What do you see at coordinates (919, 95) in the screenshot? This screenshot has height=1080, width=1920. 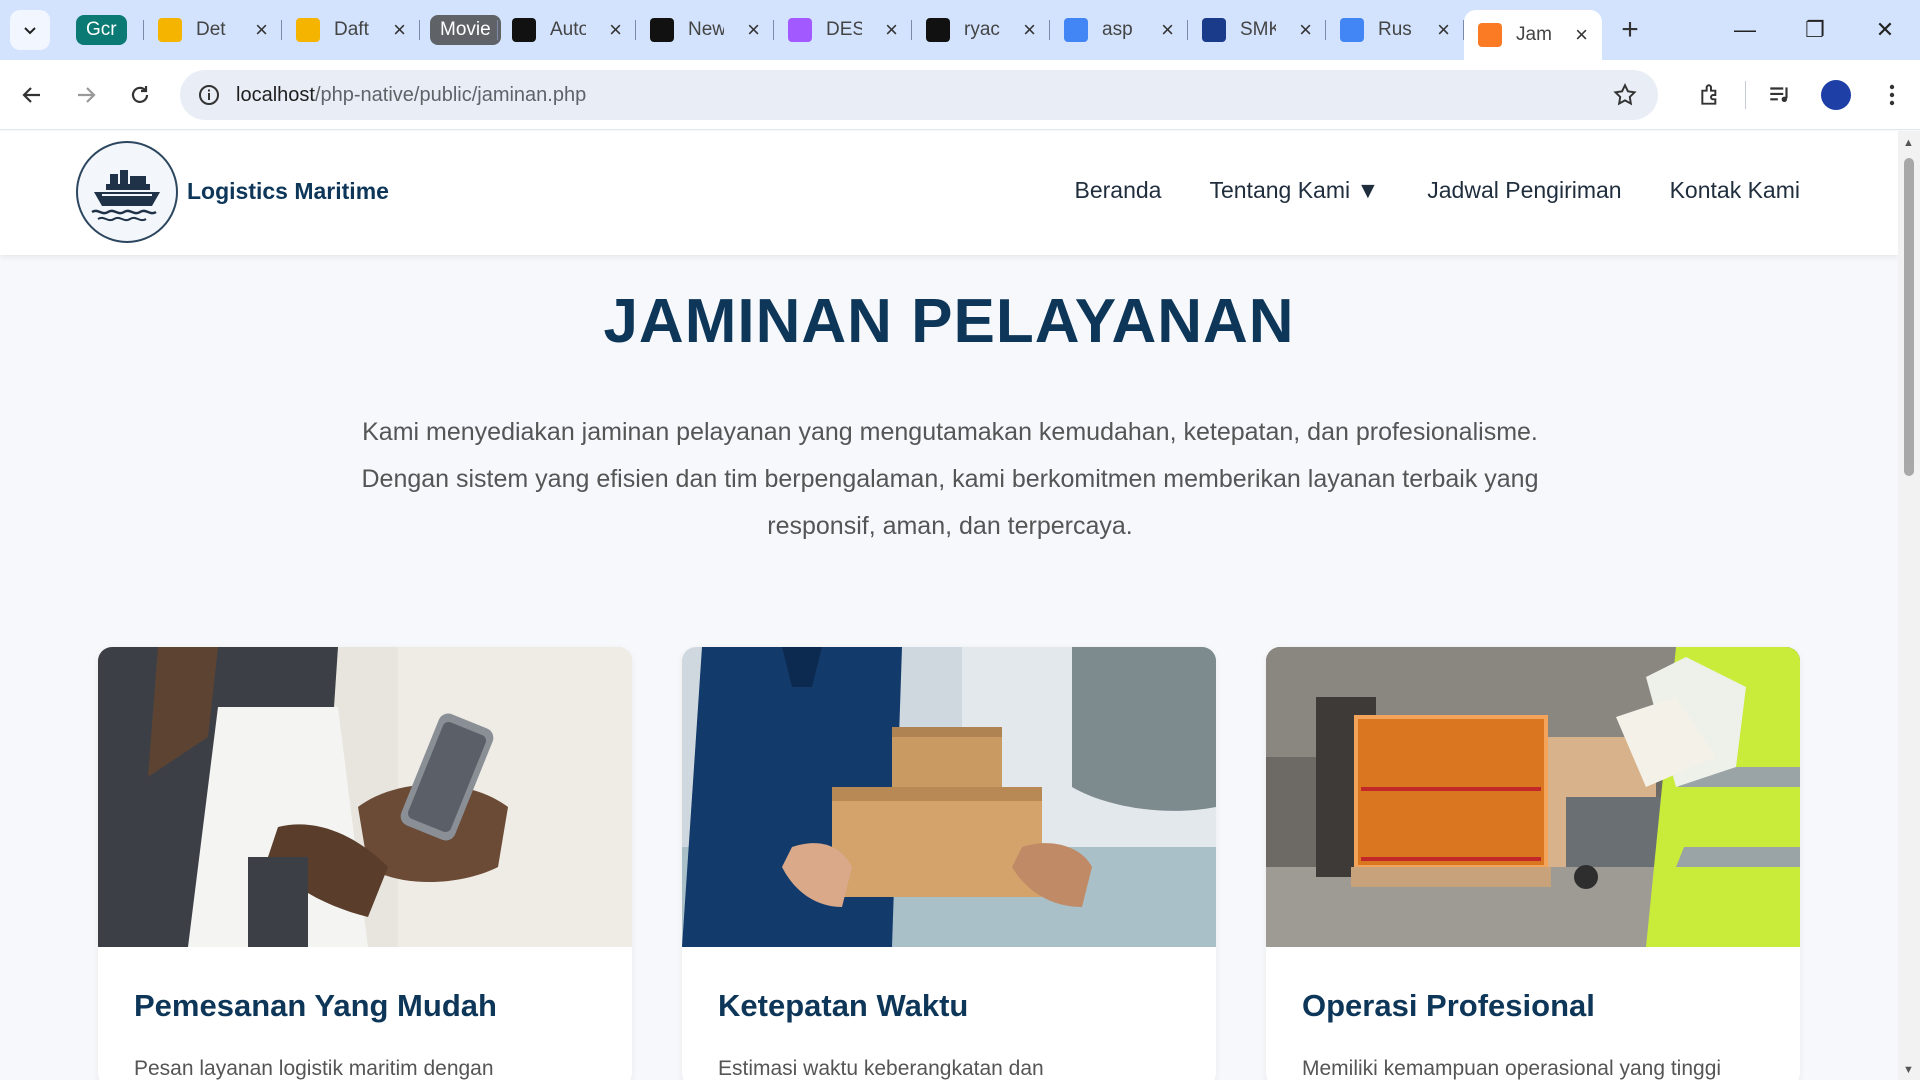 I see `address-bar: localhost/php-native/public/jaminan.php` at bounding box center [919, 95].